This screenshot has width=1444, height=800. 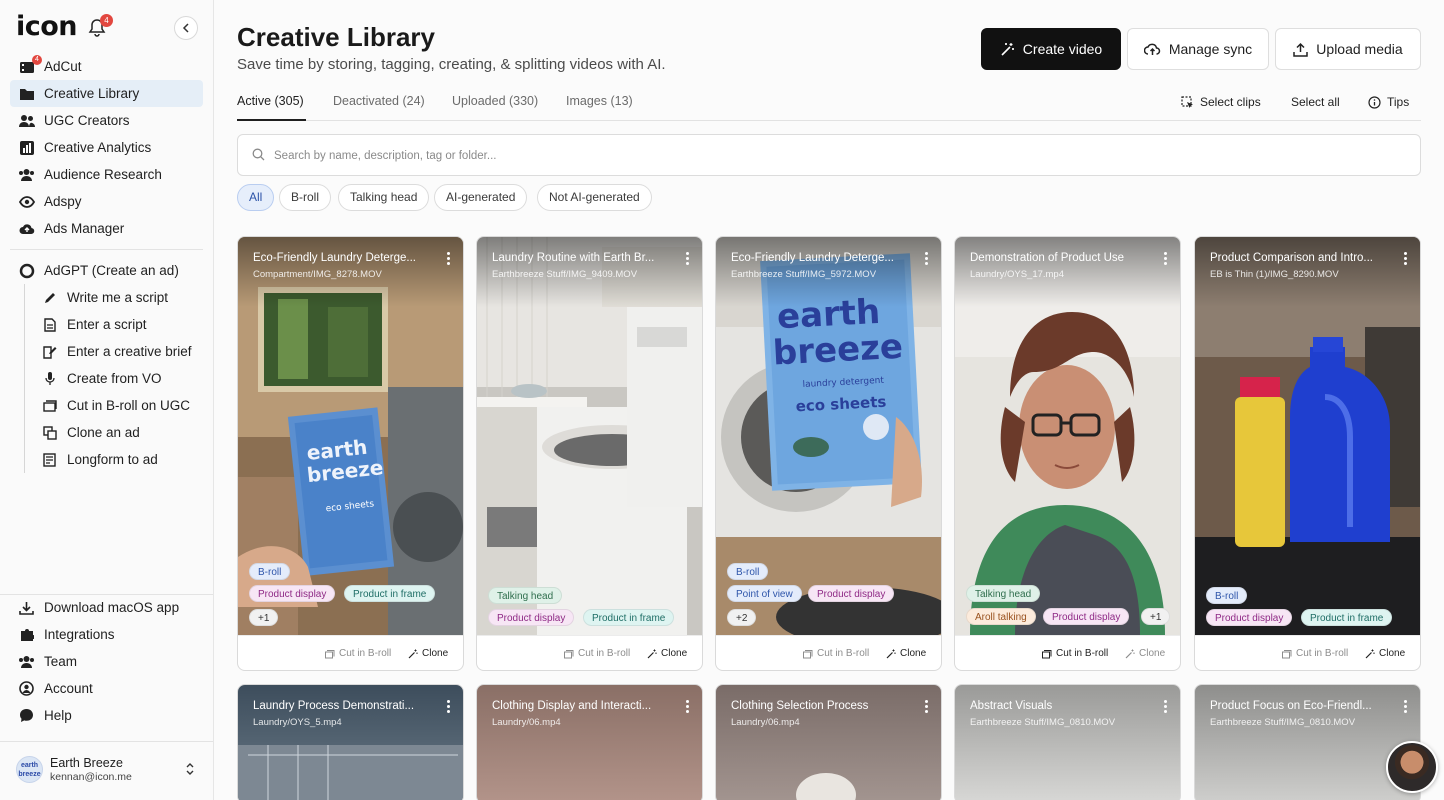 I want to click on tag-badge: Product in frame, so click(x=629, y=617).